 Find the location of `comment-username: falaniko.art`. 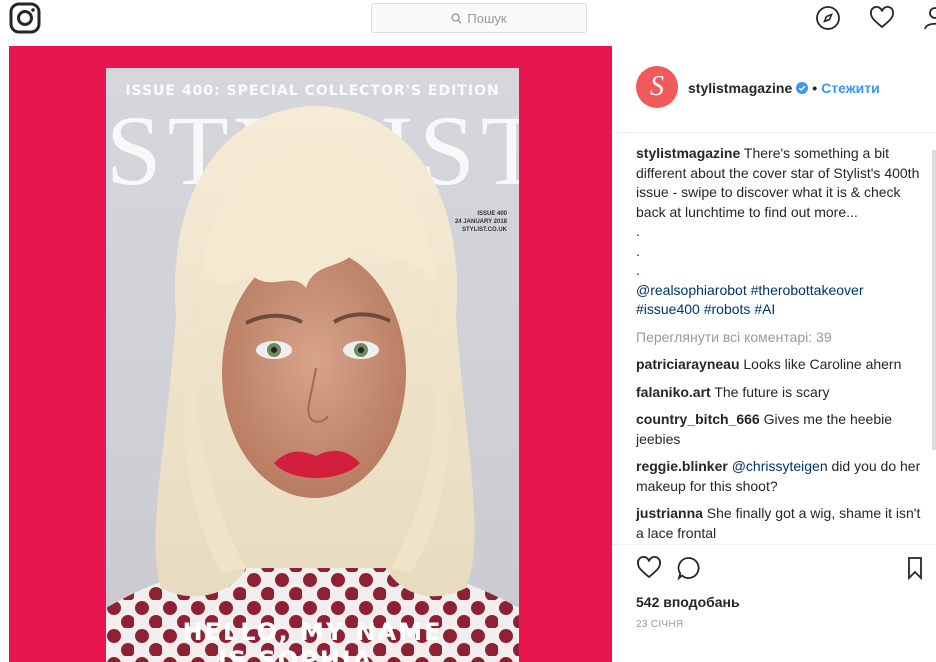

comment-username: falaniko.art is located at coordinates (673, 392).